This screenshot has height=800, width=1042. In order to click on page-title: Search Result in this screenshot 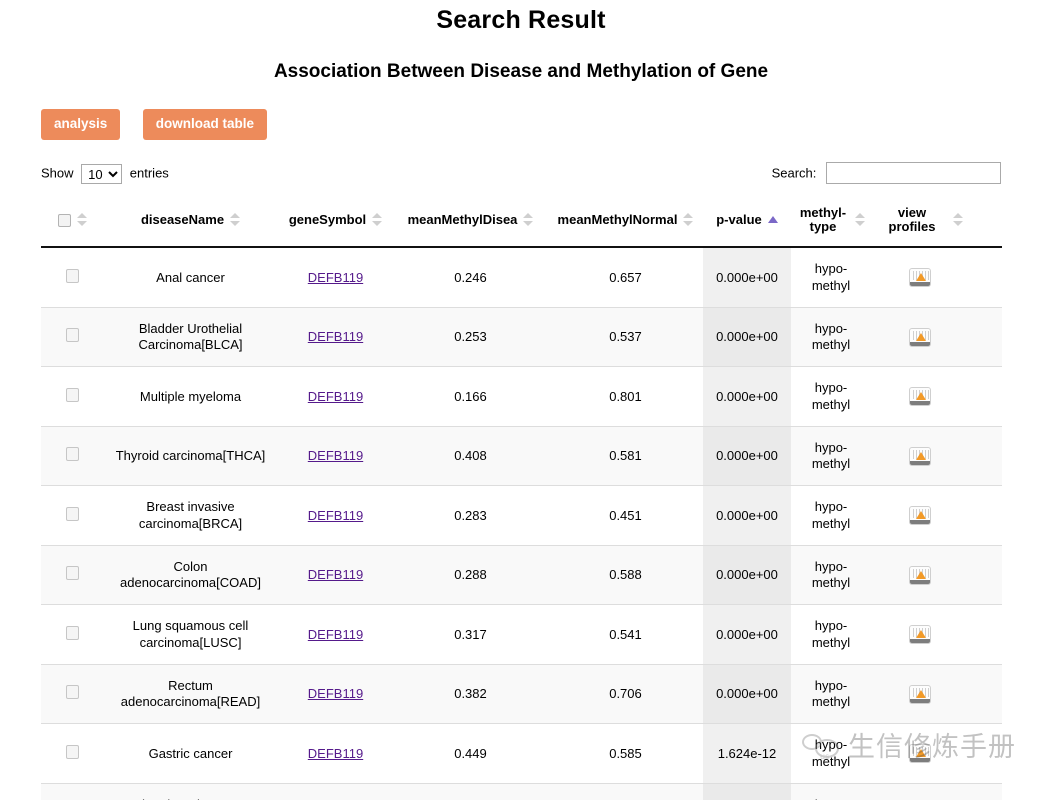, I will do `click(521, 20)`.